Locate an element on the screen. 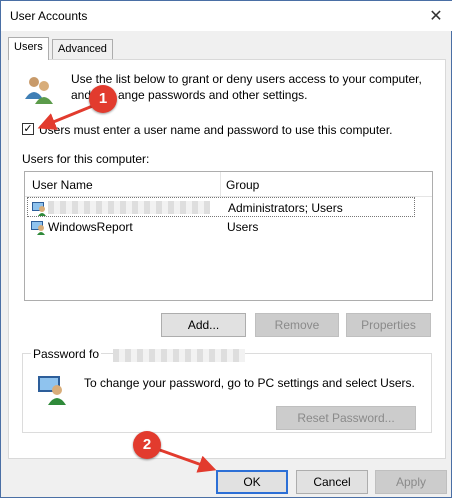 The width and height of the screenshot is (454, 500). annotation-marker-2: 2 is located at coordinates (147, 445).